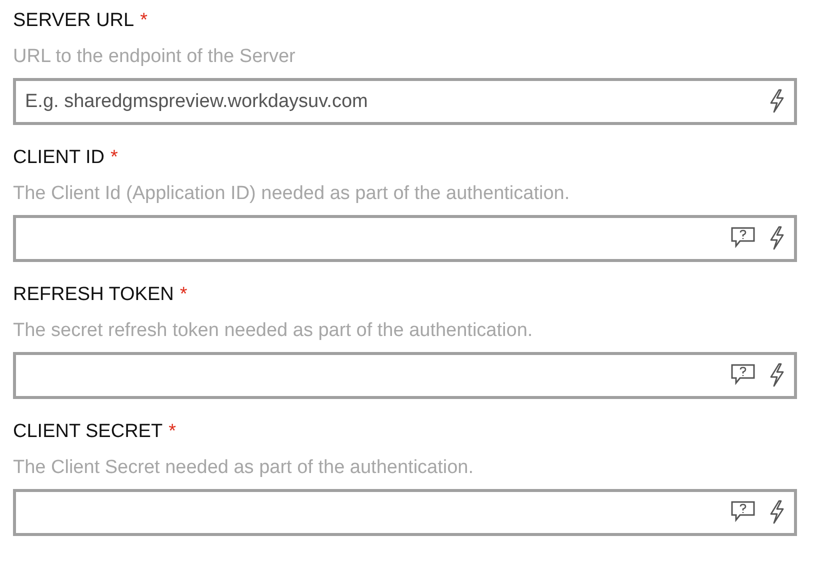 This screenshot has width=816, height=576. What do you see at coordinates (405, 101) in the screenshot?
I see `input-field: E.g. sharedgmspreview.workdaysuv.com` at bounding box center [405, 101].